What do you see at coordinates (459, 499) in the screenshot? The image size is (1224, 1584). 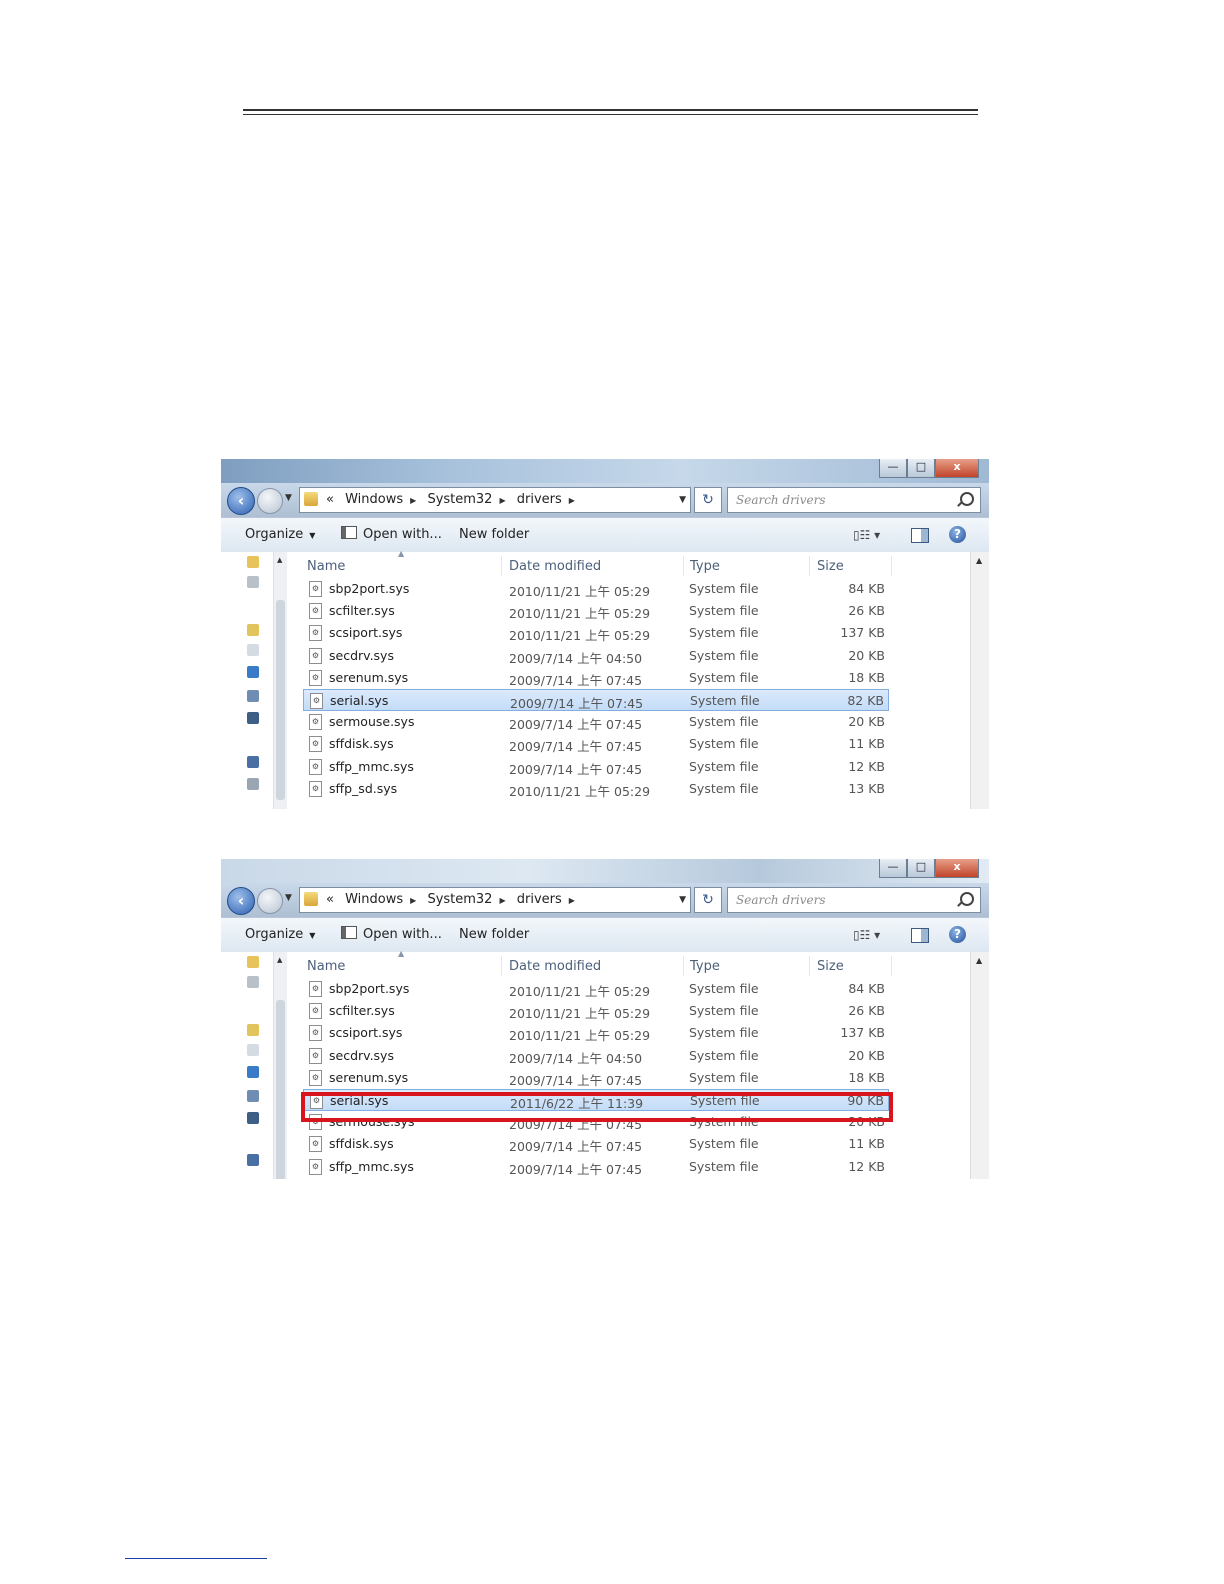 I see `breadcrumb-system32: System32` at bounding box center [459, 499].